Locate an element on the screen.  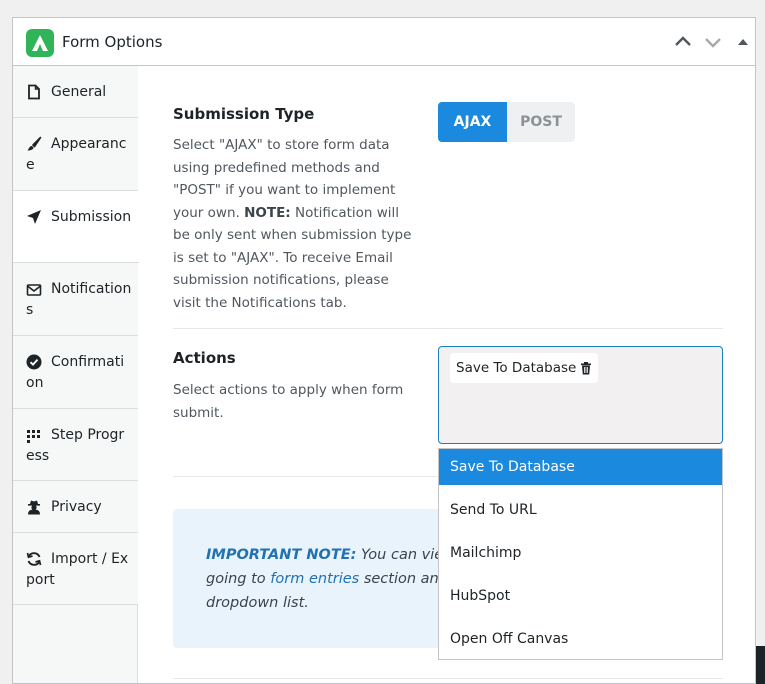
panel-header: Form Options is located at coordinates (384, 42).